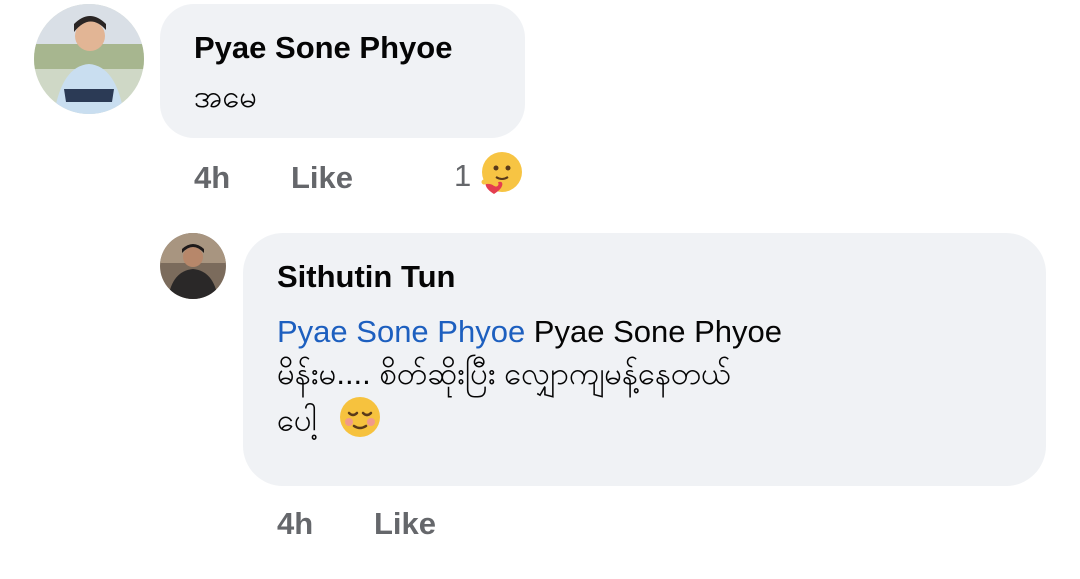  I want to click on mention-link: Pyae Sone Phyoe, so click(401, 331).